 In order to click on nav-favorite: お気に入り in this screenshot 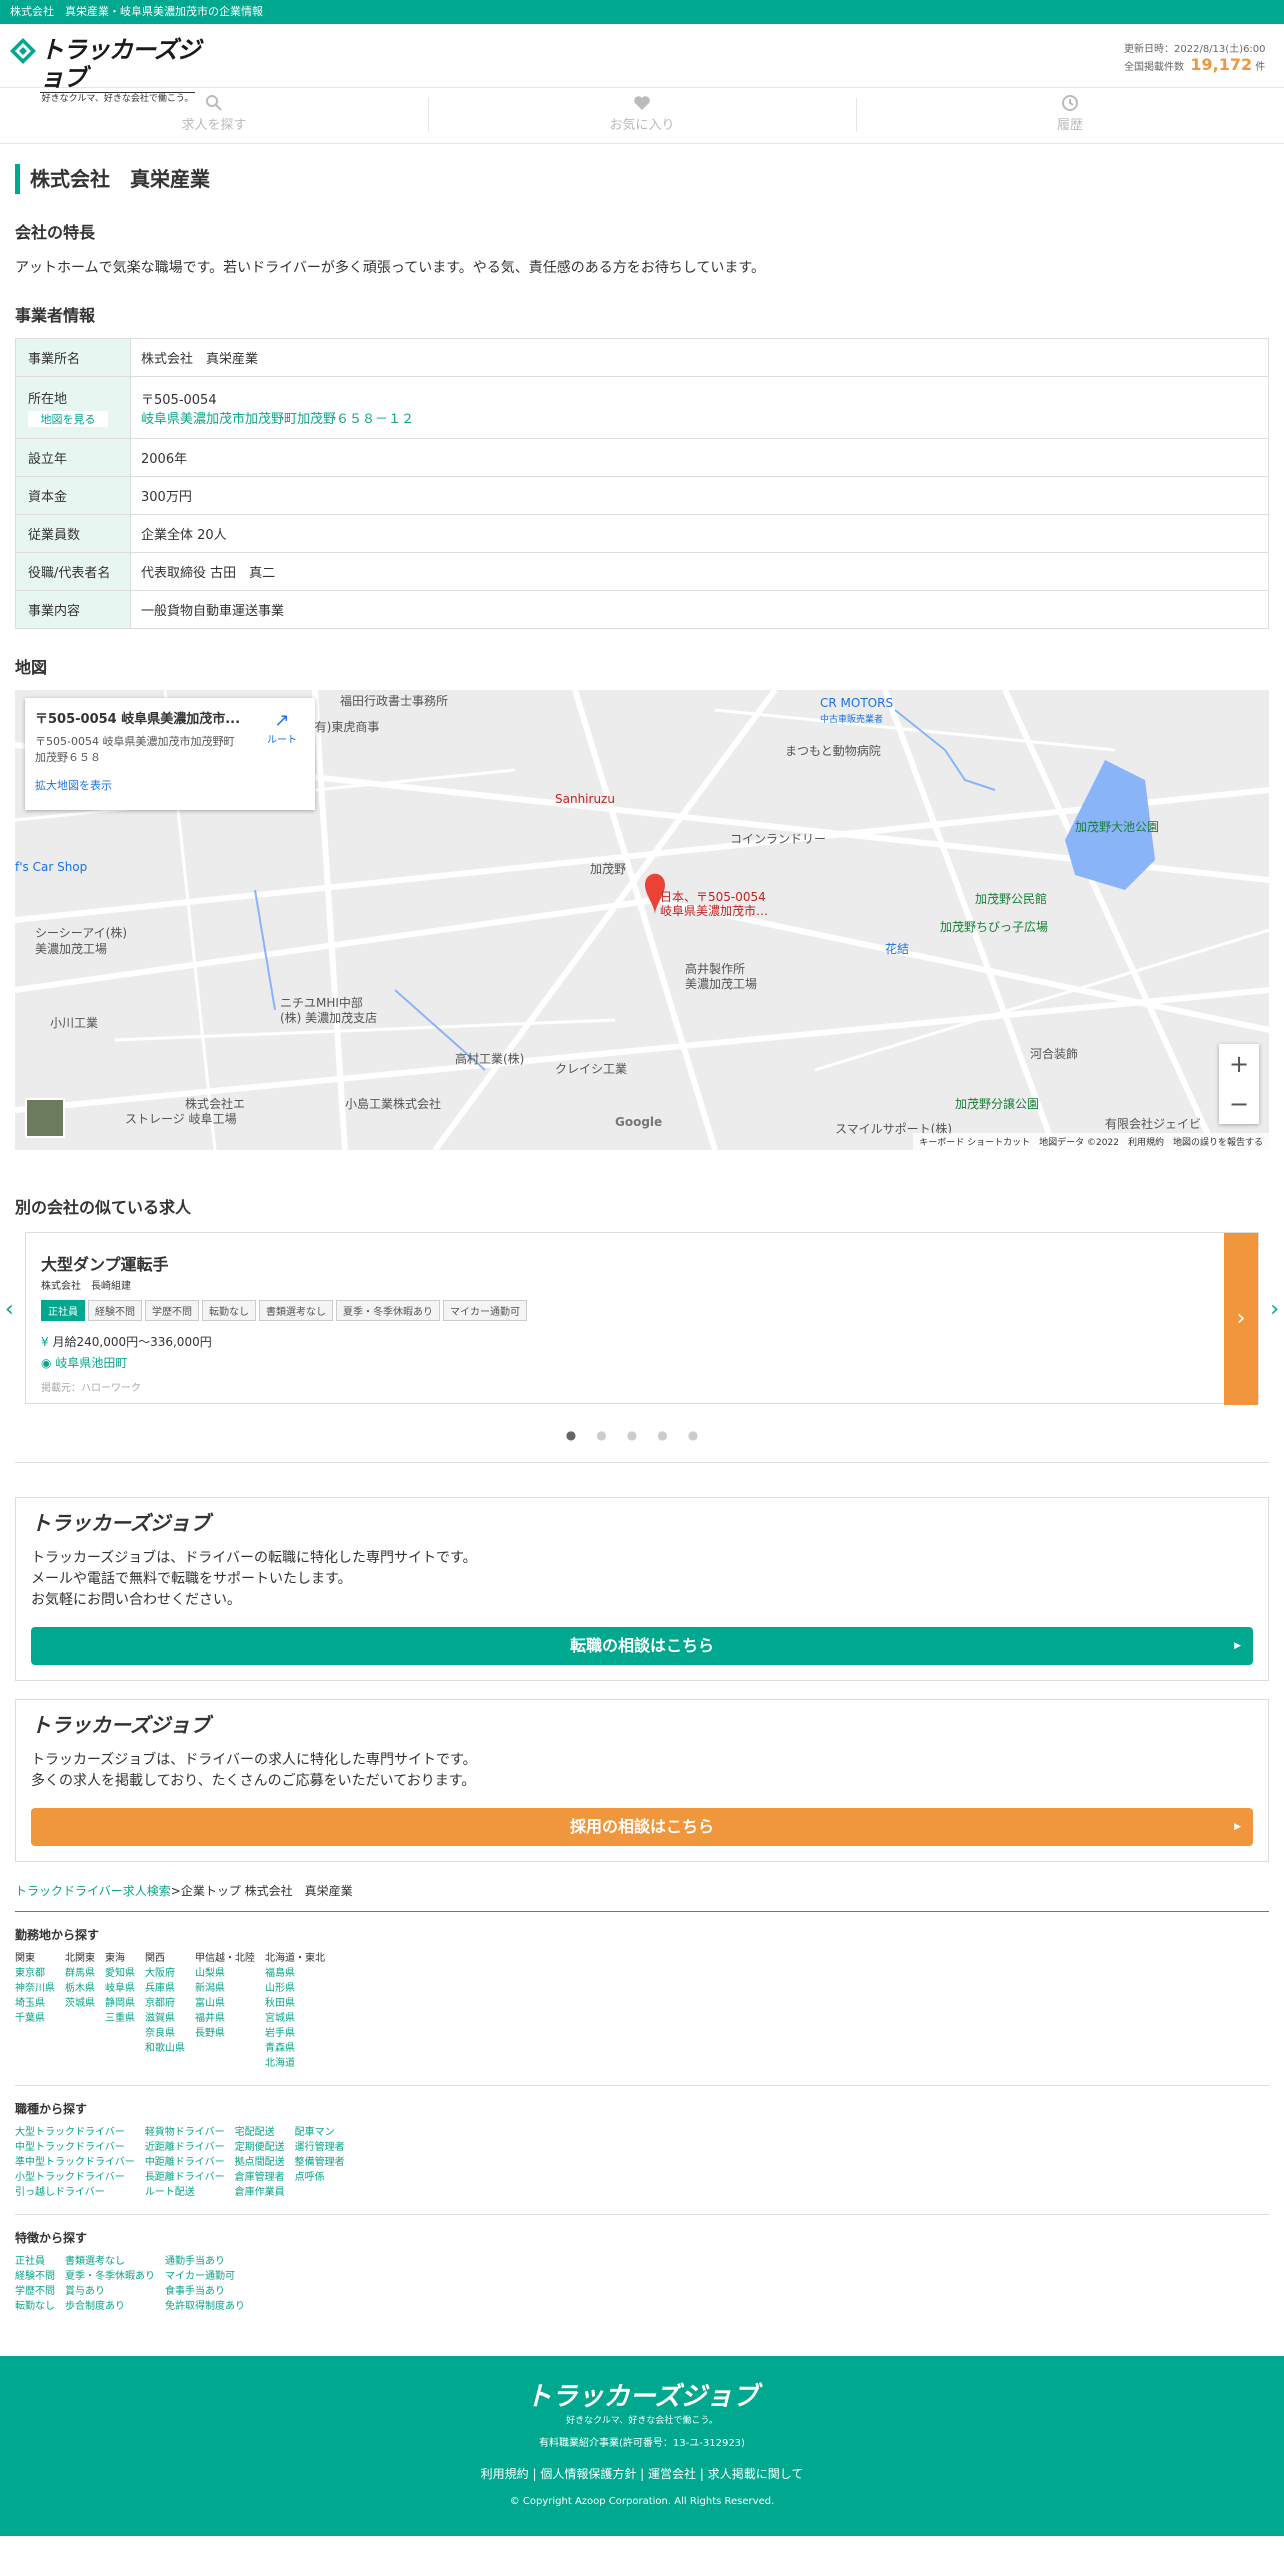, I will do `click(642, 115)`.